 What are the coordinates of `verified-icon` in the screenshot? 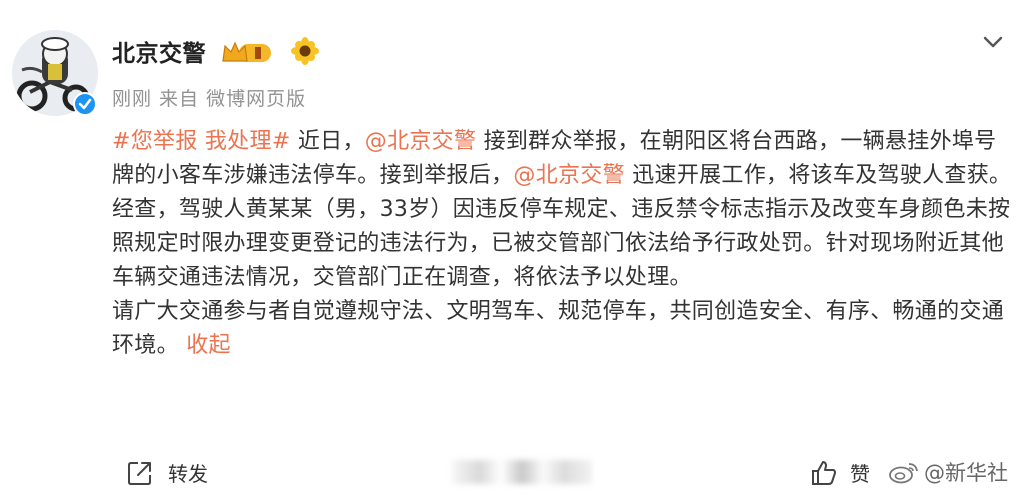 It's located at (85, 104).